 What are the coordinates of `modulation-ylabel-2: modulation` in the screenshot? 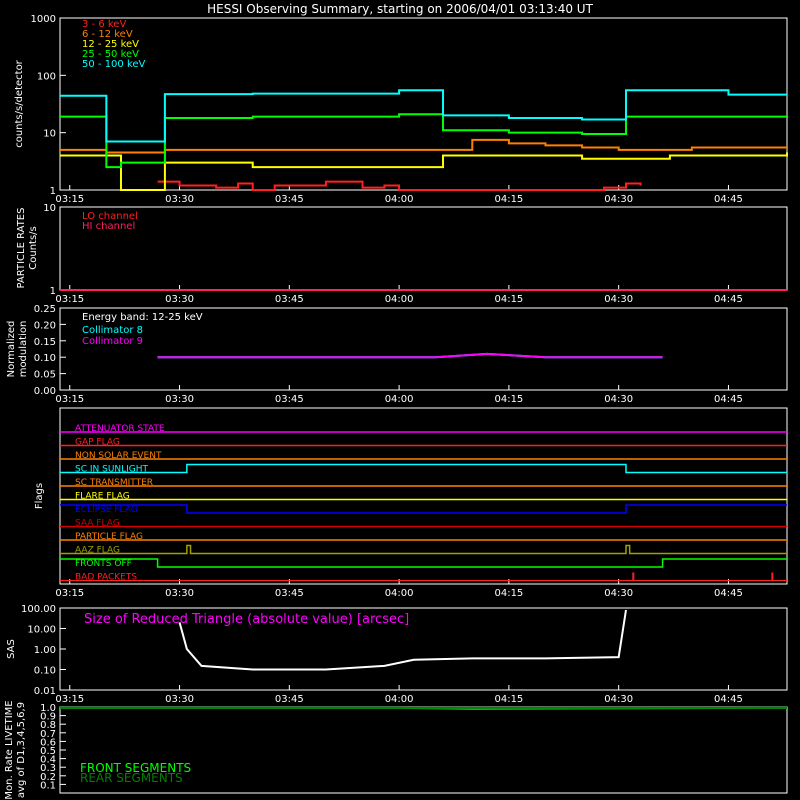 It's located at (23, 349).